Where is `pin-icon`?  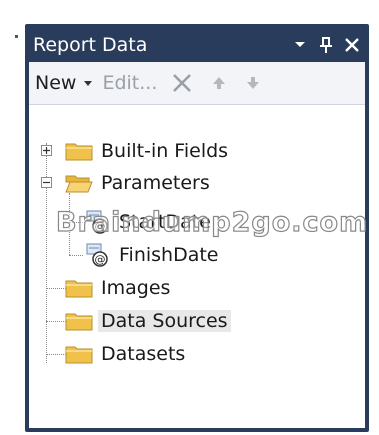 pin-icon is located at coordinates (326, 45).